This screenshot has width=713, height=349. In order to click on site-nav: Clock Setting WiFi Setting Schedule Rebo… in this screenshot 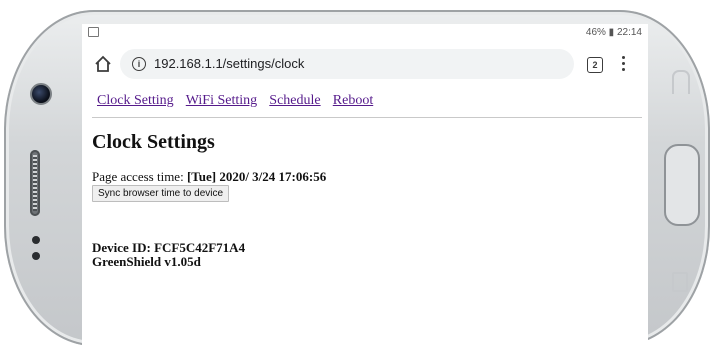, I will do `click(239, 101)`.